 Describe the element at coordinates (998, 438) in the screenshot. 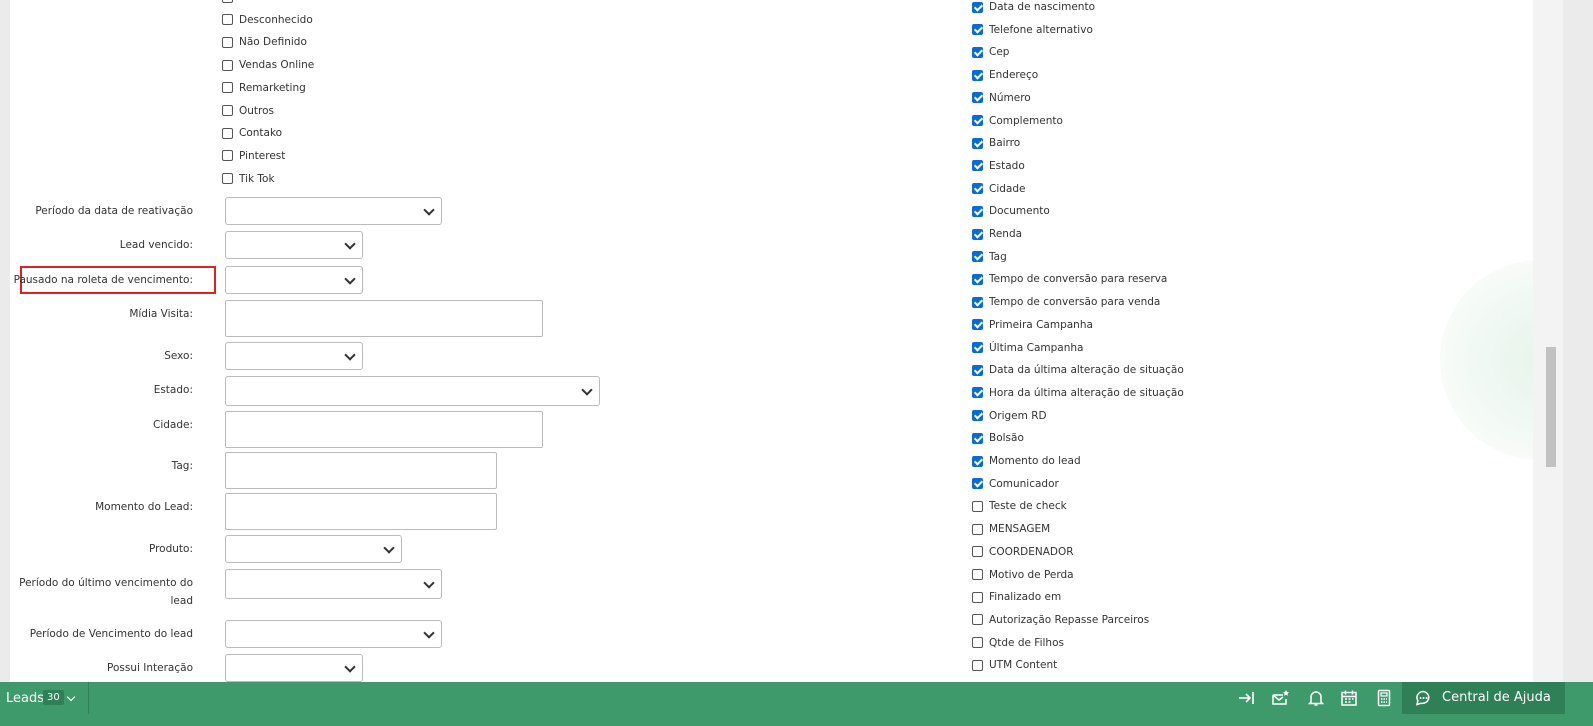

I see `checkbox-row: Bolsão` at that location.